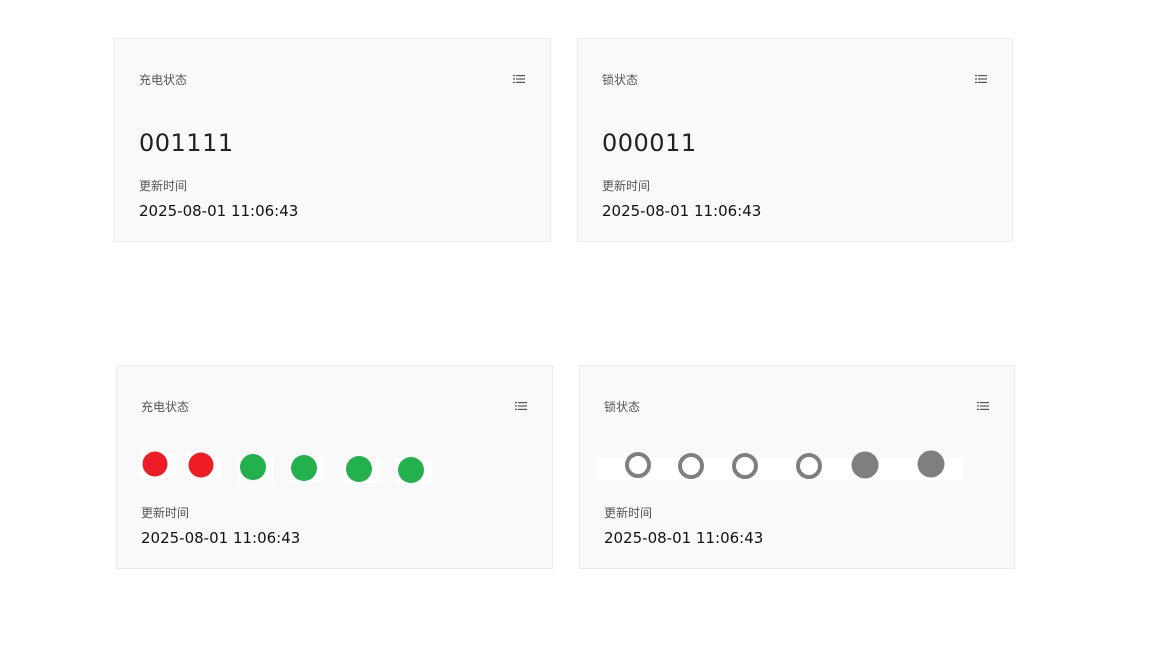 The image size is (1152, 648). What do you see at coordinates (649, 143) in the screenshot?
I see `status-value: 000011` at bounding box center [649, 143].